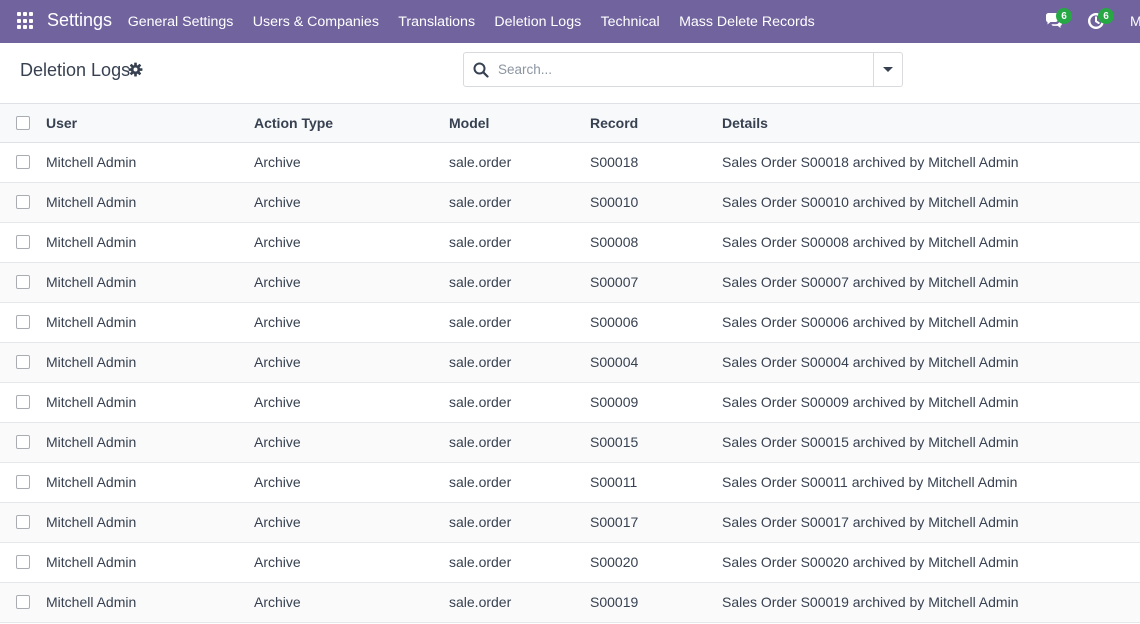  What do you see at coordinates (656, 562) in the screenshot?
I see `cell-record: S00020` at bounding box center [656, 562].